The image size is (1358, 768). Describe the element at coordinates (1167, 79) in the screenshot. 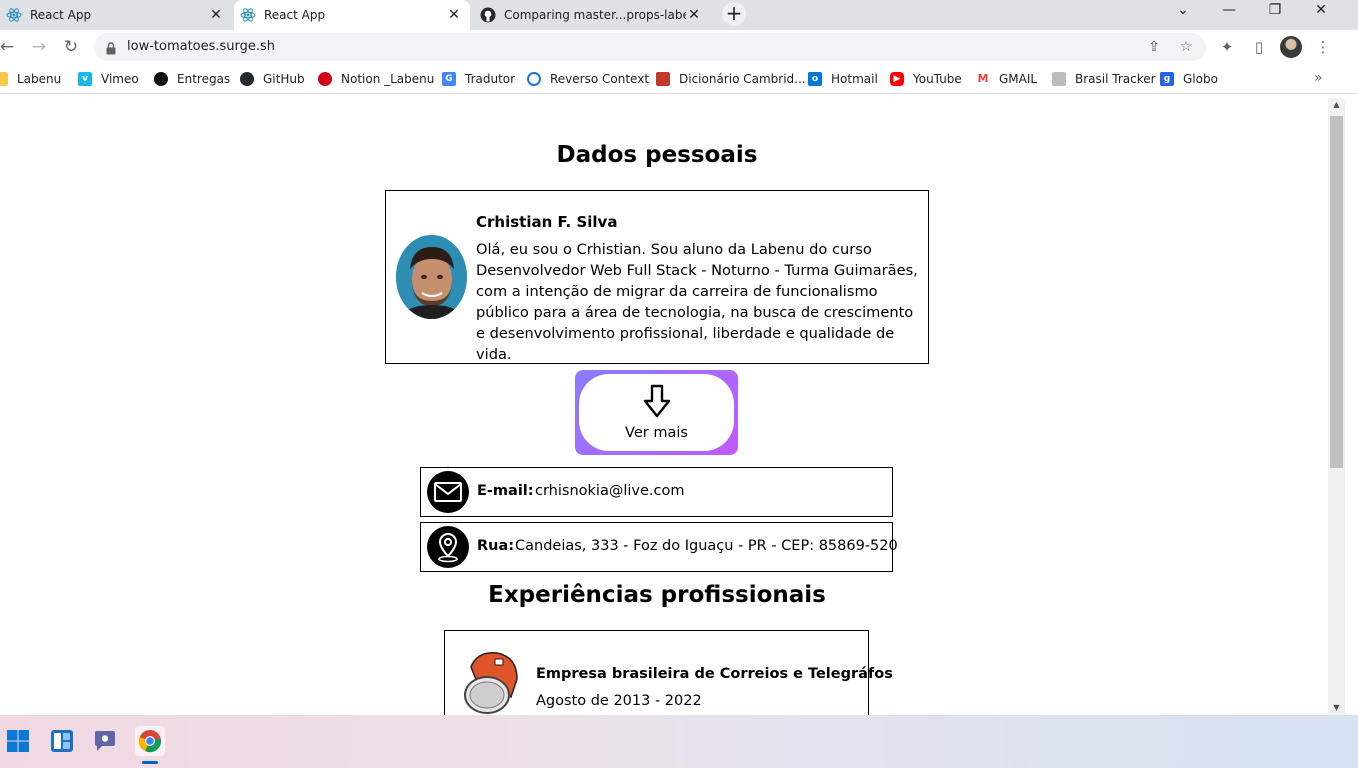

I see `globo-icon: g` at that location.